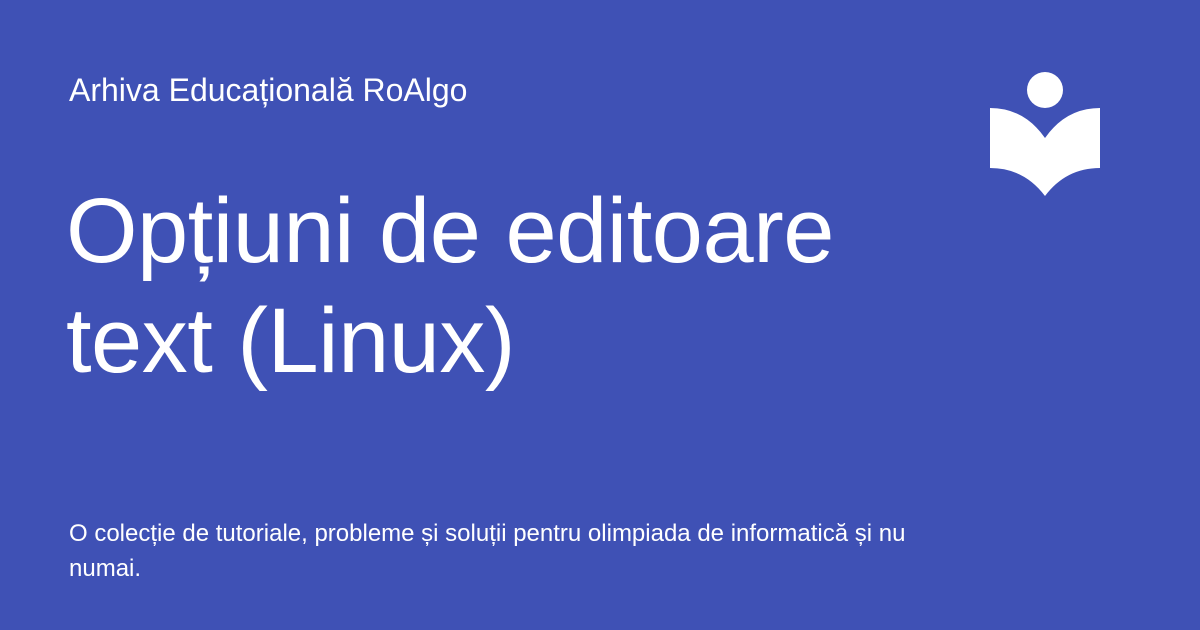  I want to click on book-reader-icon, so click(1045, 133).